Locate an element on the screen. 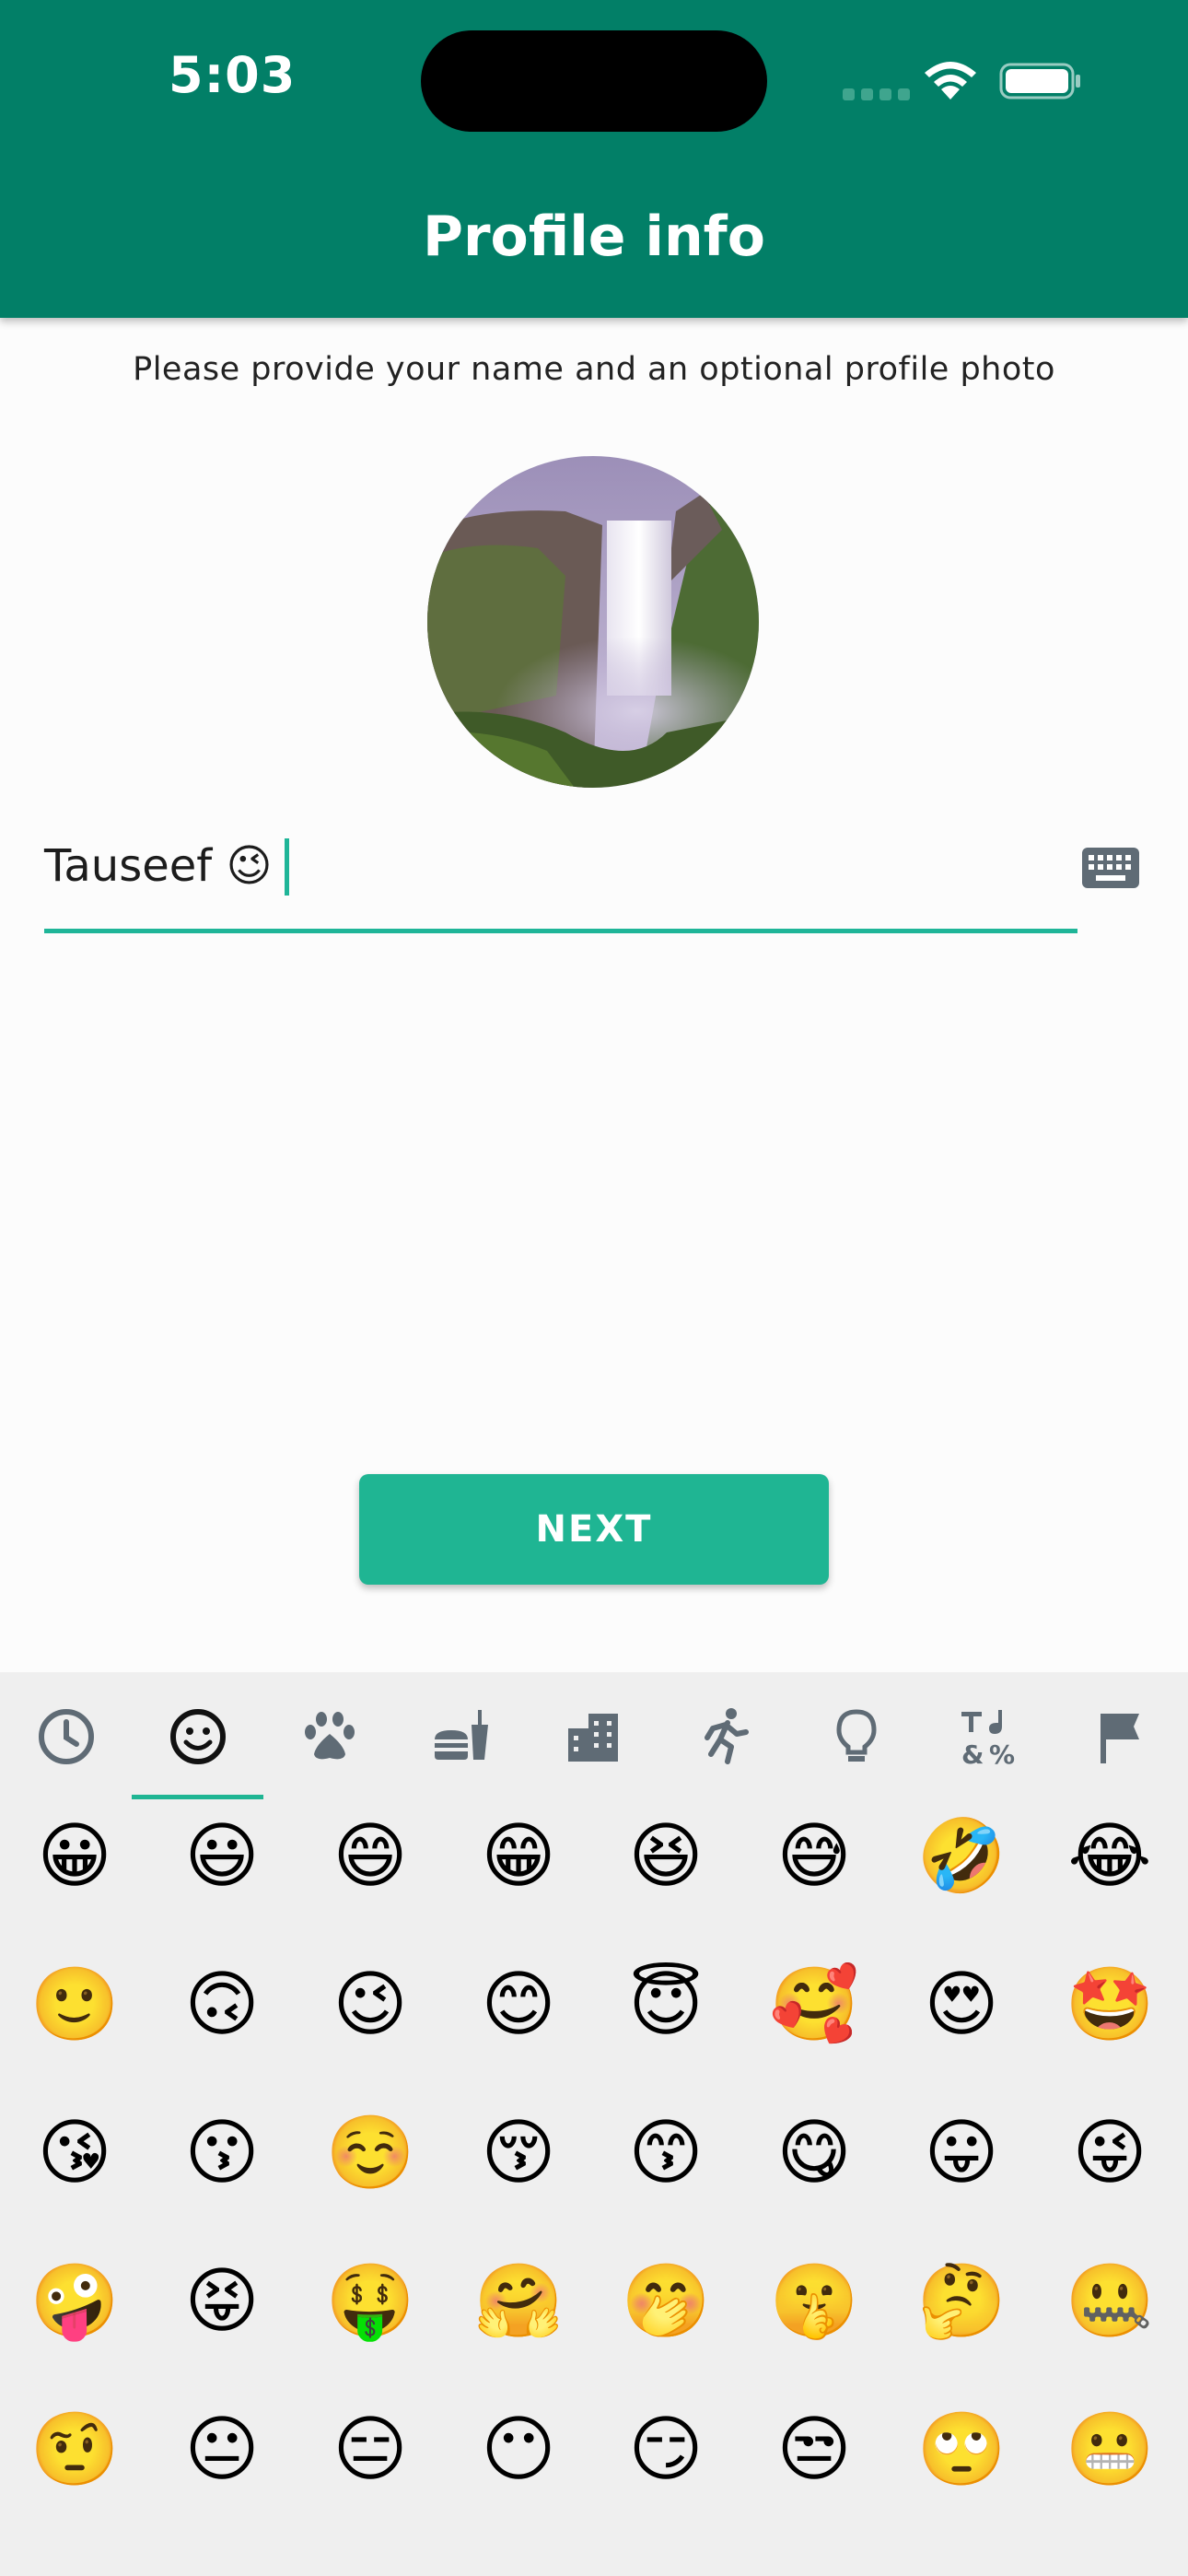  smiley-icon is located at coordinates (197, 1736).